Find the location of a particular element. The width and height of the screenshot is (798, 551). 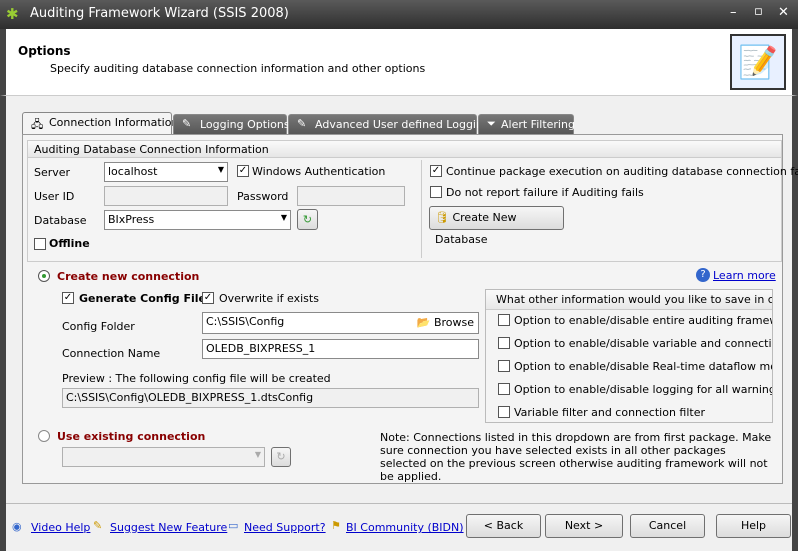

learn-more-link: Learn more is located at coordinates (744, 275).